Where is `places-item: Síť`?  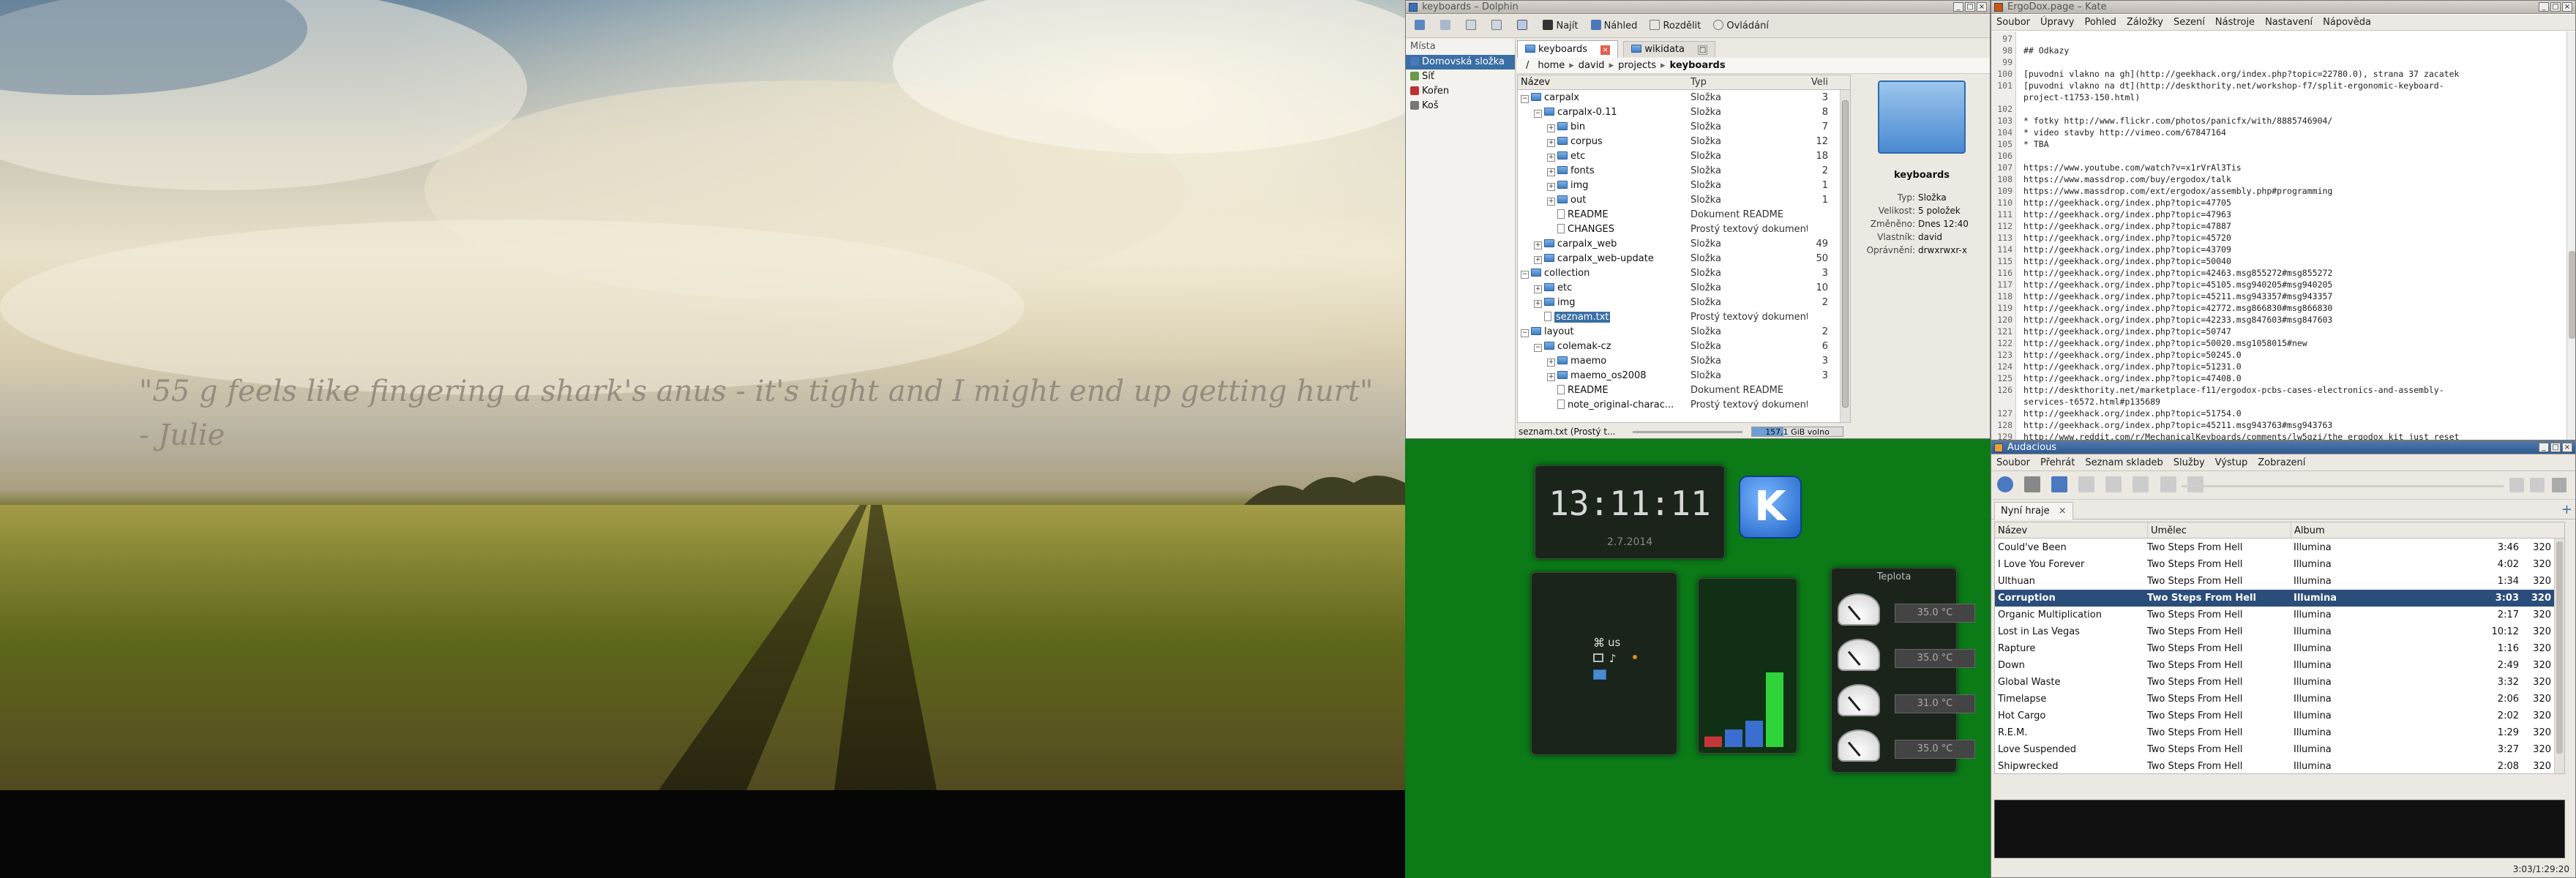
places-item: Síť is located at coordinates (1460, 77).